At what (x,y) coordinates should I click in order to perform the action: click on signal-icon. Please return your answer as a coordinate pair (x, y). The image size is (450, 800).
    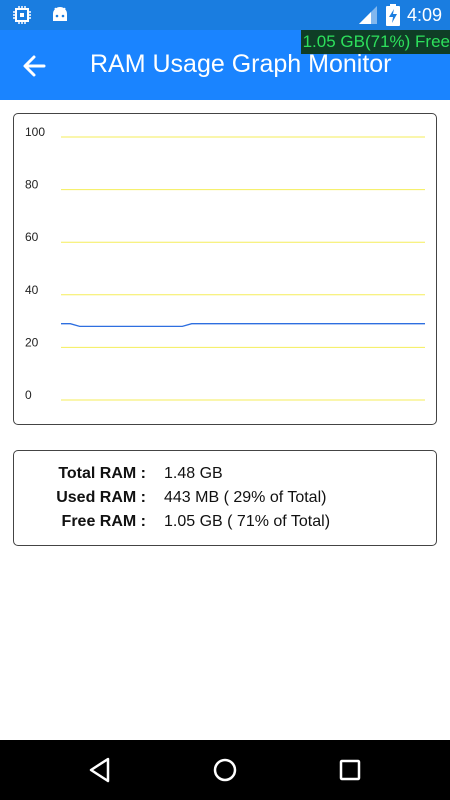
    Looking at the image, I should click on (367, 15).